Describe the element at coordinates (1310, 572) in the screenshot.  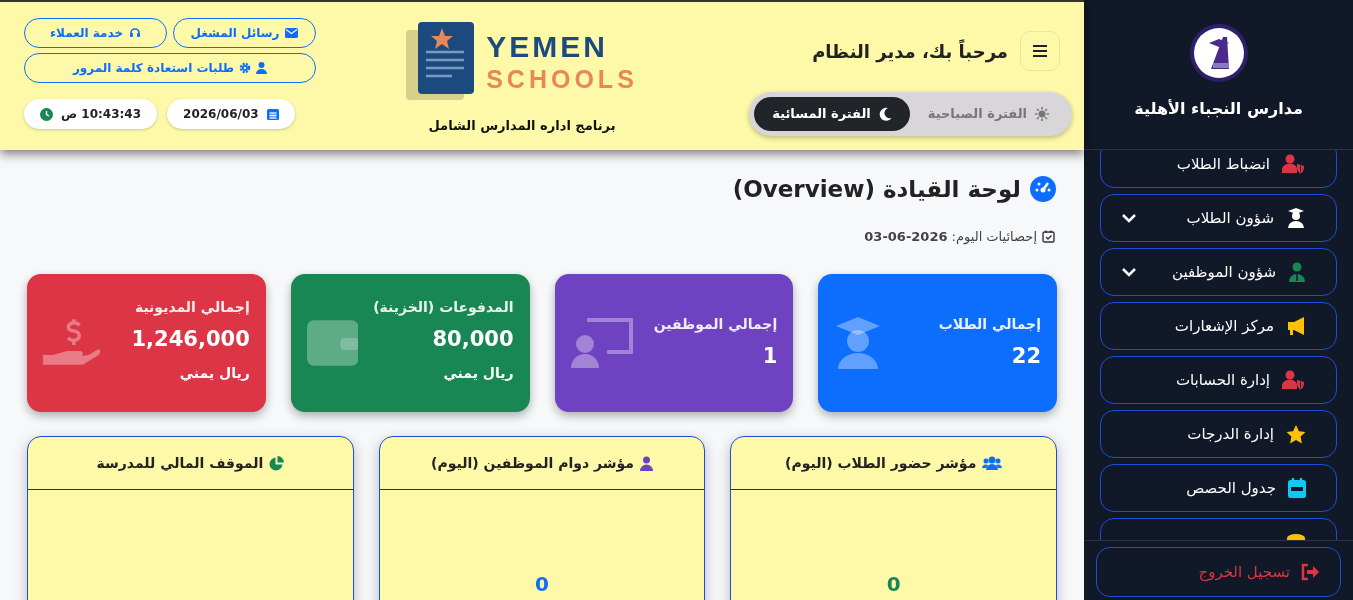
I see `logout-icon` at that location.